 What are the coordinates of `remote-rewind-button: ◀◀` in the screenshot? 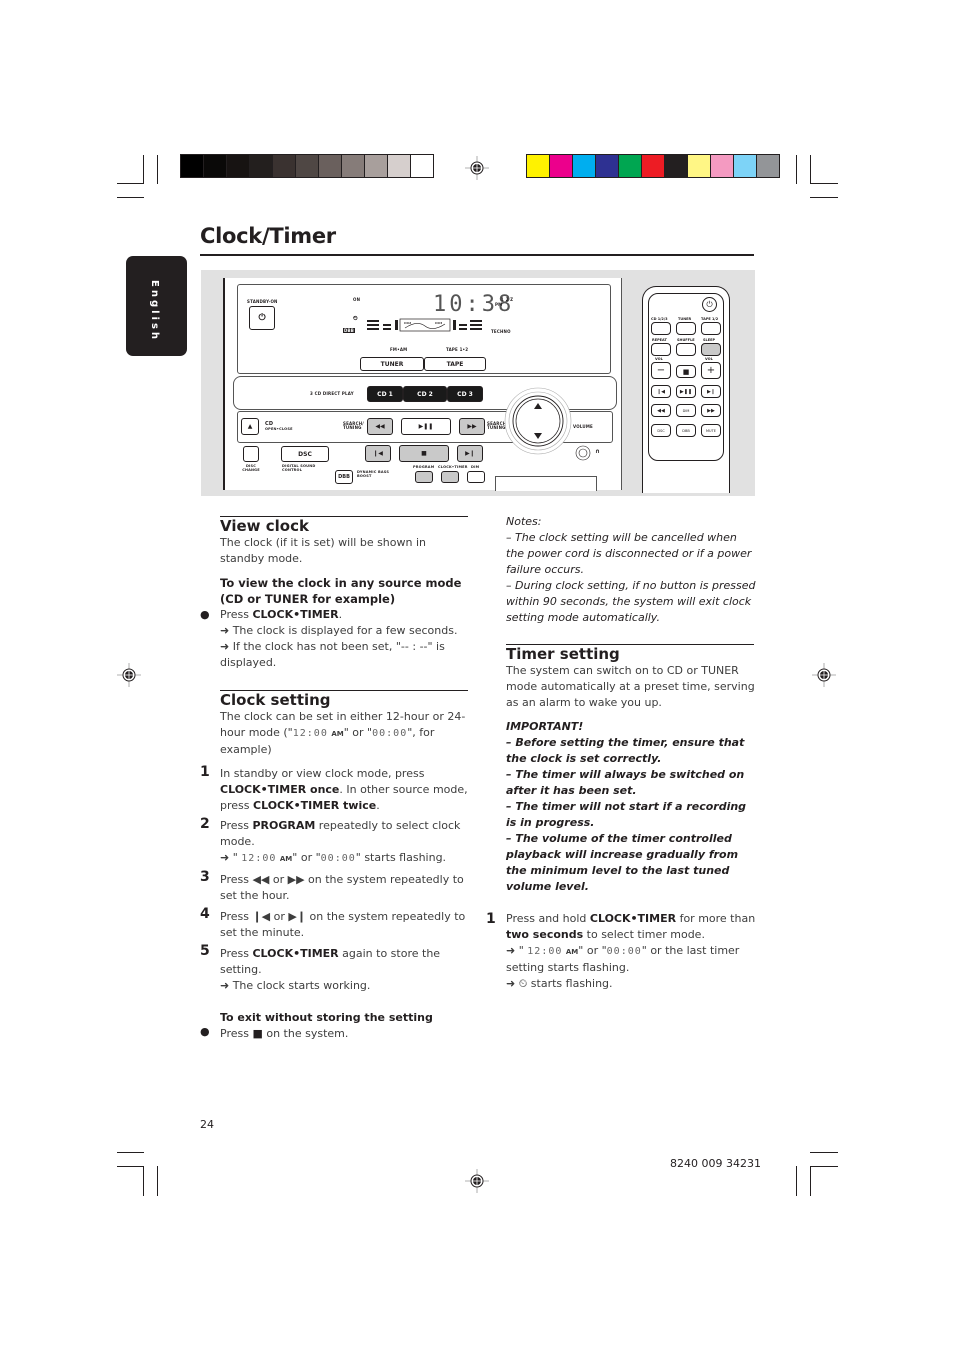 It's located at (661, 410).